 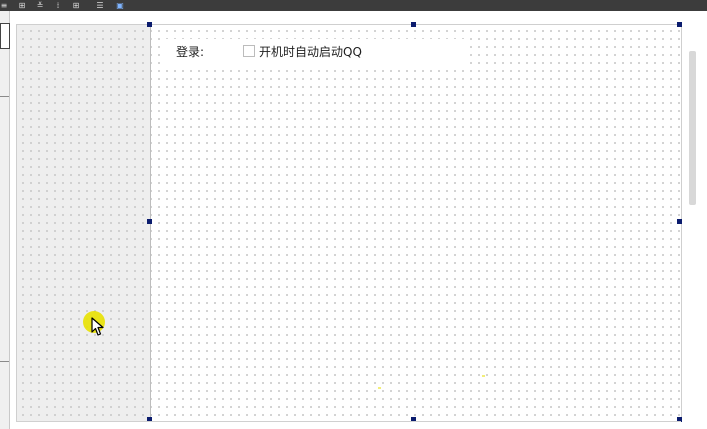 I want to click on distribute-icon: ≚, so click(x=40, y=5).